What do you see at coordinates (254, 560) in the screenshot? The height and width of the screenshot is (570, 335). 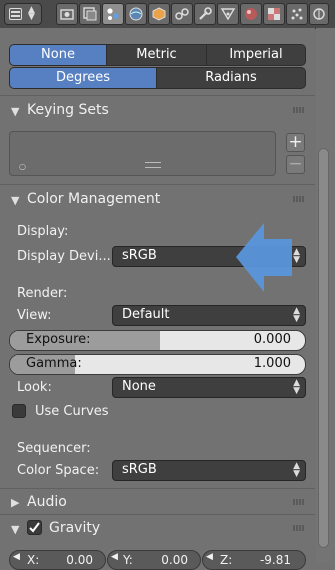 I see `gravity-z-field: ◀ Z: -9.81` at bounding box center [254, 560].